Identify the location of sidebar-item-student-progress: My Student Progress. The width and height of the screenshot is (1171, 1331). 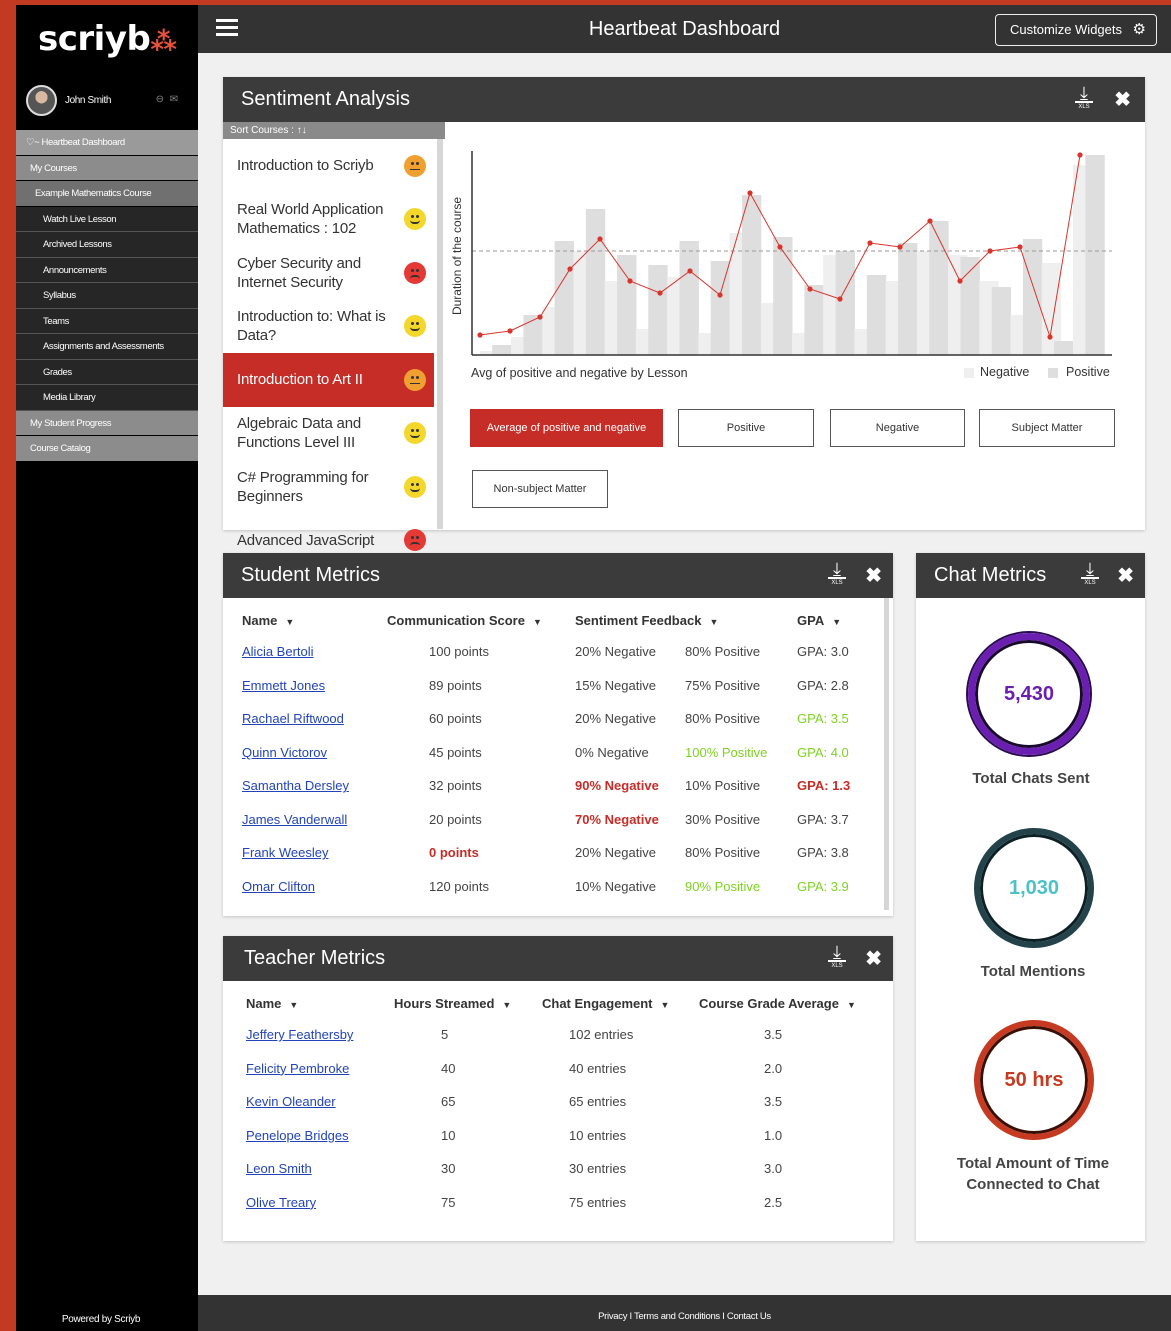
(107, 423).